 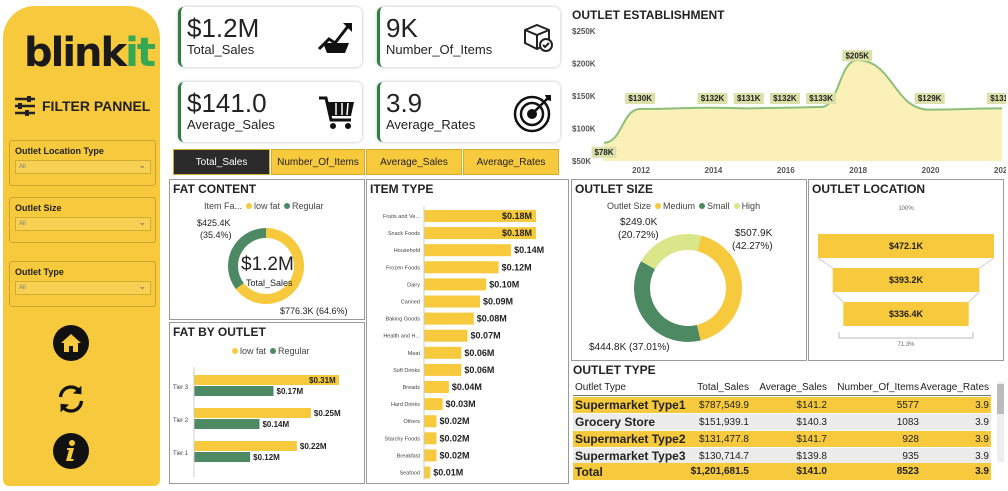 What do you see at coordinates (405, 405) in the screenshot?
I see `category-label: Hard Drinks` at bounding box center [405, 405].